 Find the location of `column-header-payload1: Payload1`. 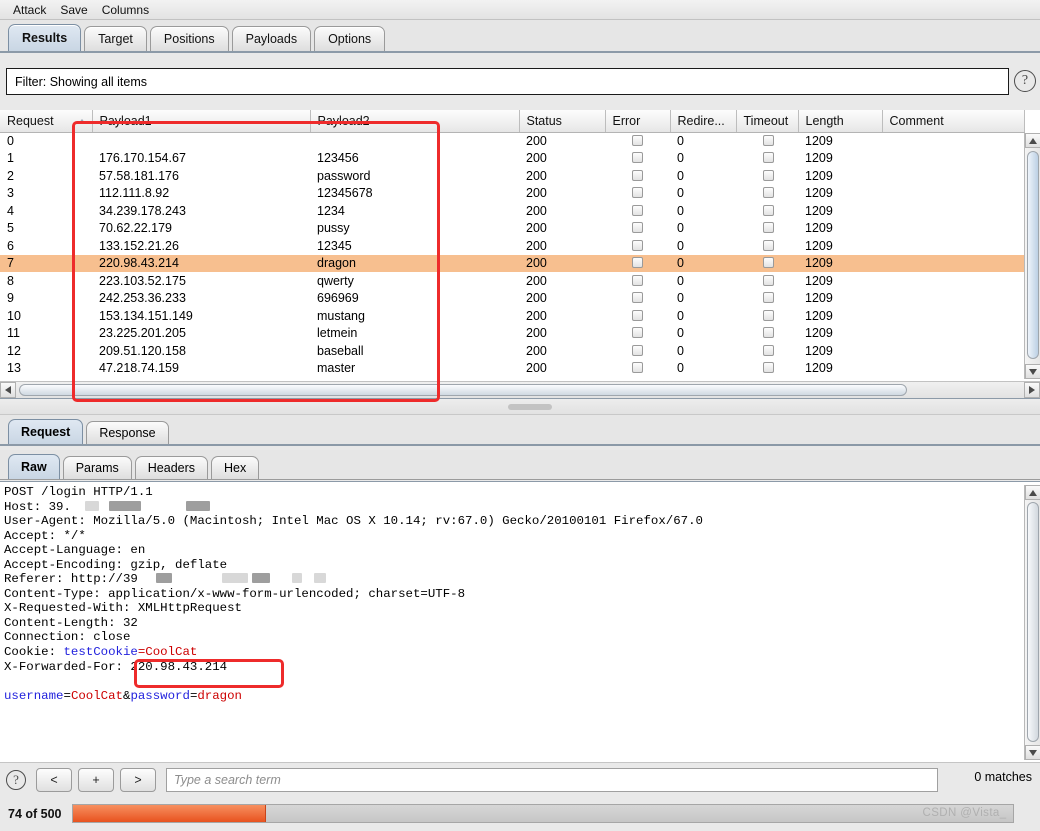

column-header-payload1: Payload1 is located at coordinates (201, 121).